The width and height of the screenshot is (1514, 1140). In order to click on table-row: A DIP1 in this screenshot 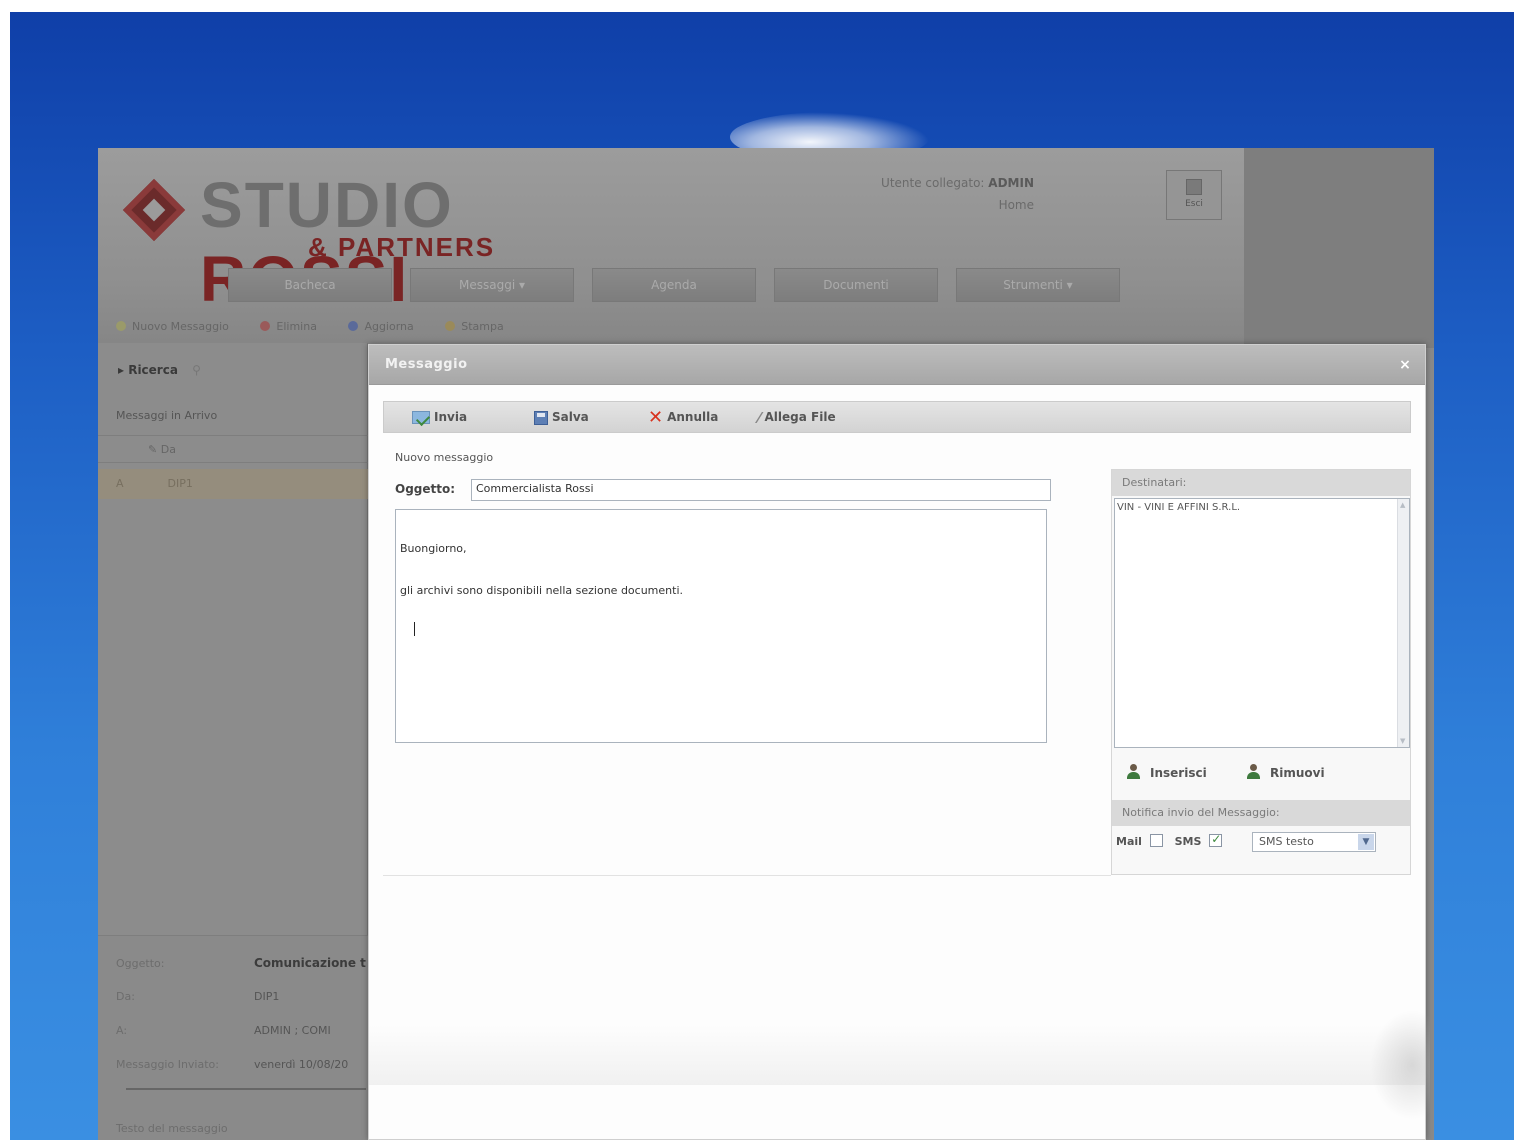, I will do `click(233, 484)`.